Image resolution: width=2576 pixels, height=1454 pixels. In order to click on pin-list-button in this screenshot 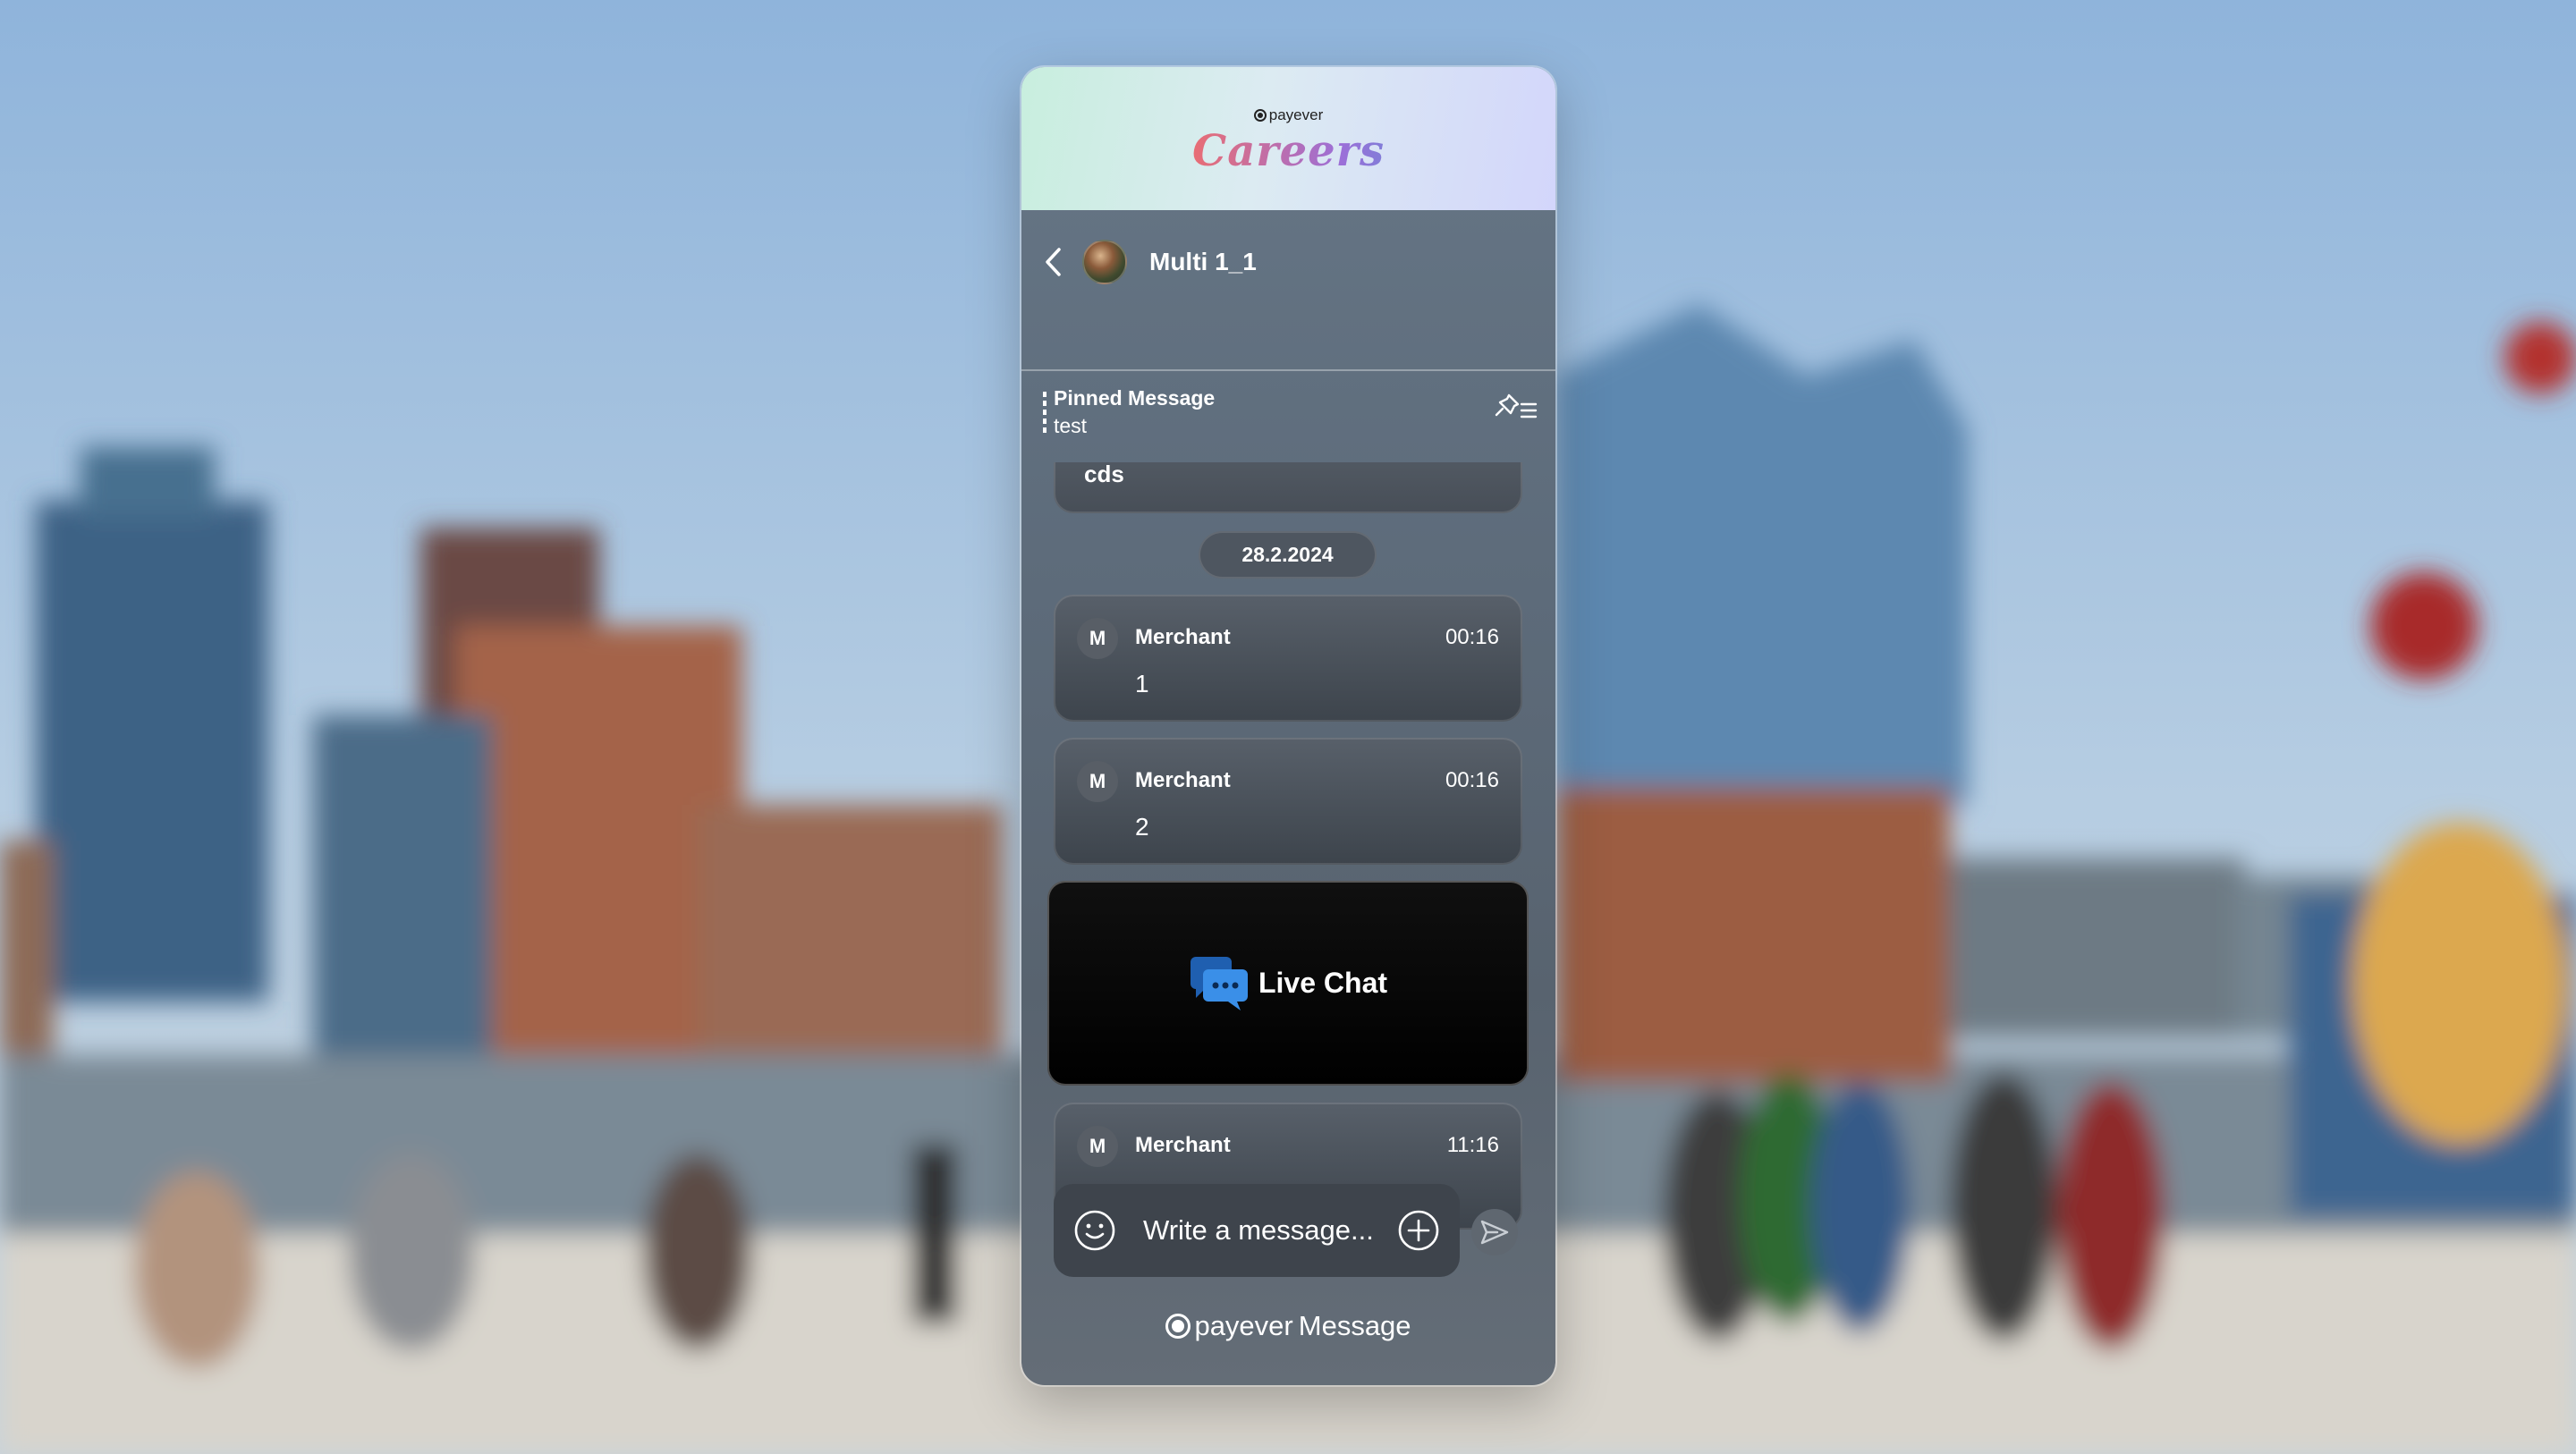, I will do `click(1516, 408)`.